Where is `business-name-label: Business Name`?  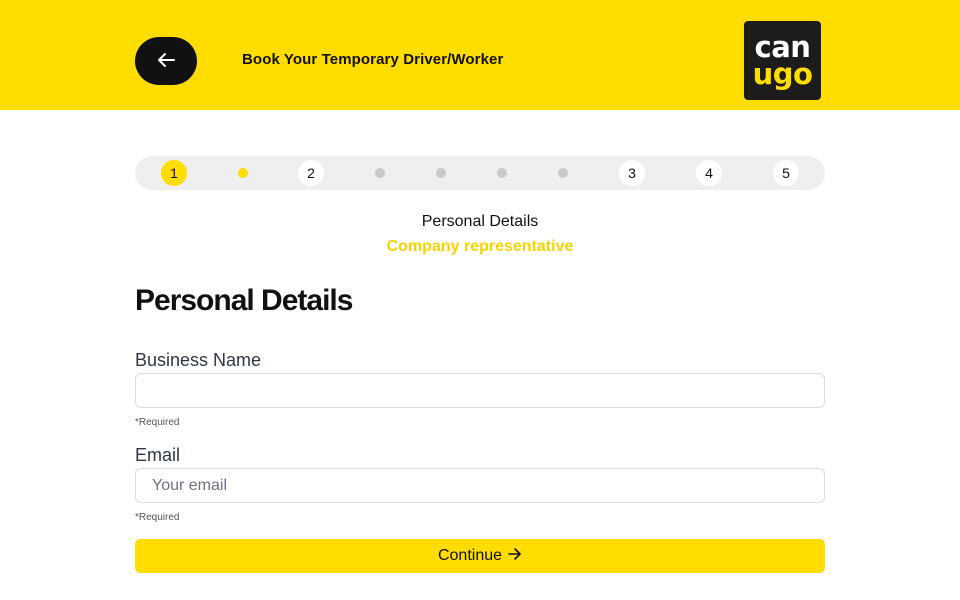
business-name-label: Business Name is located at coordinates (198, 360).